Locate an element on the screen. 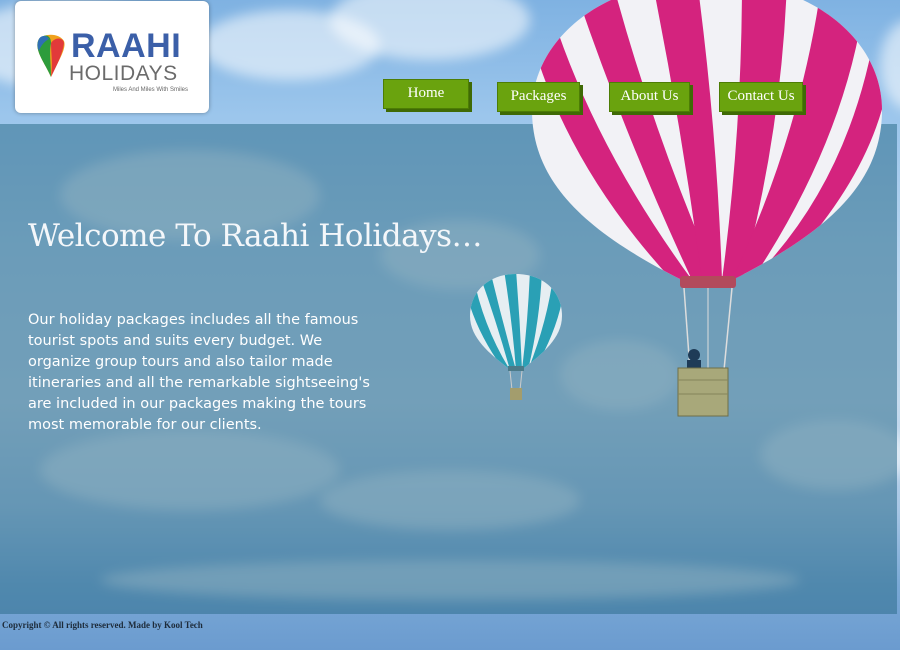 This screenshot has width=900, height=650. nav-packages-button: Packages is located at coordinates (538, 97).